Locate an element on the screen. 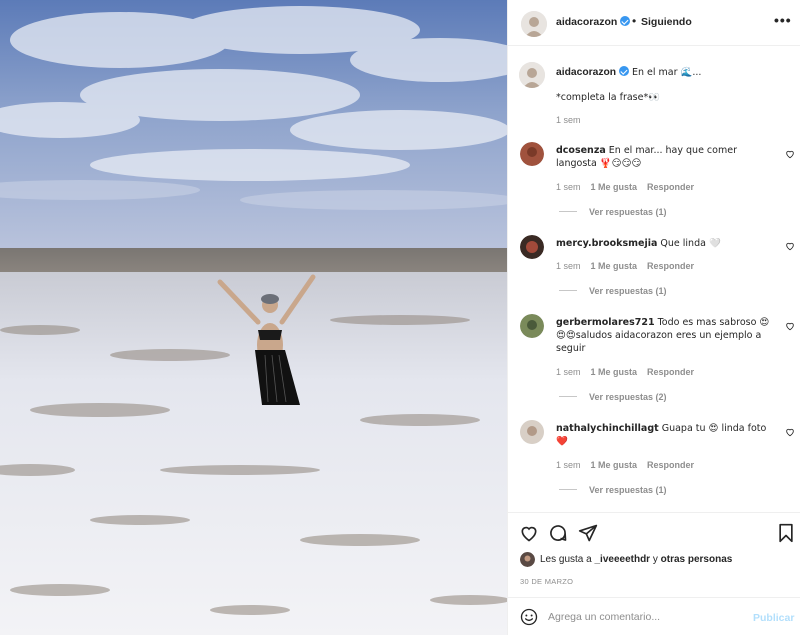 The height and width of the screenshot is (635, 800). comment-input is located at coordinates (643, 617).